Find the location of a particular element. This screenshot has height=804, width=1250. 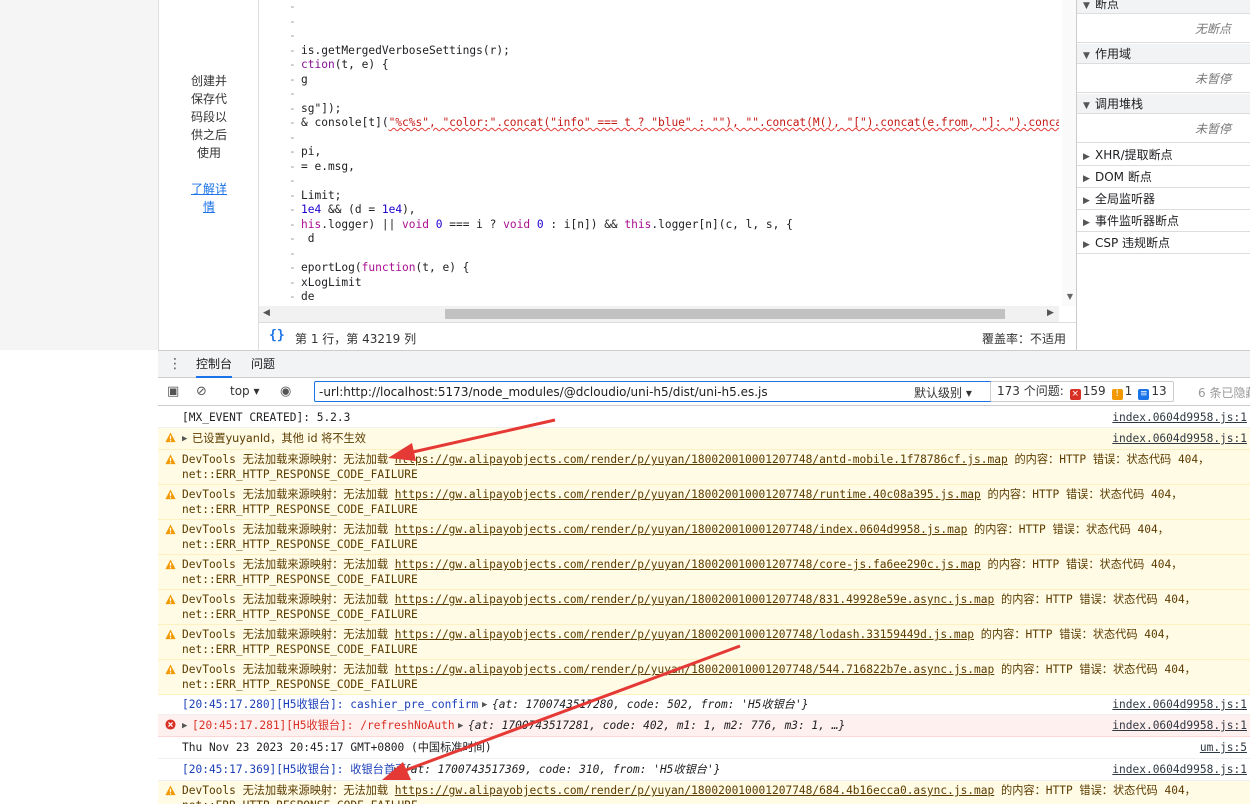

editor-vertical-scrollbar: ▼ is located at coordinates (1069, 153).